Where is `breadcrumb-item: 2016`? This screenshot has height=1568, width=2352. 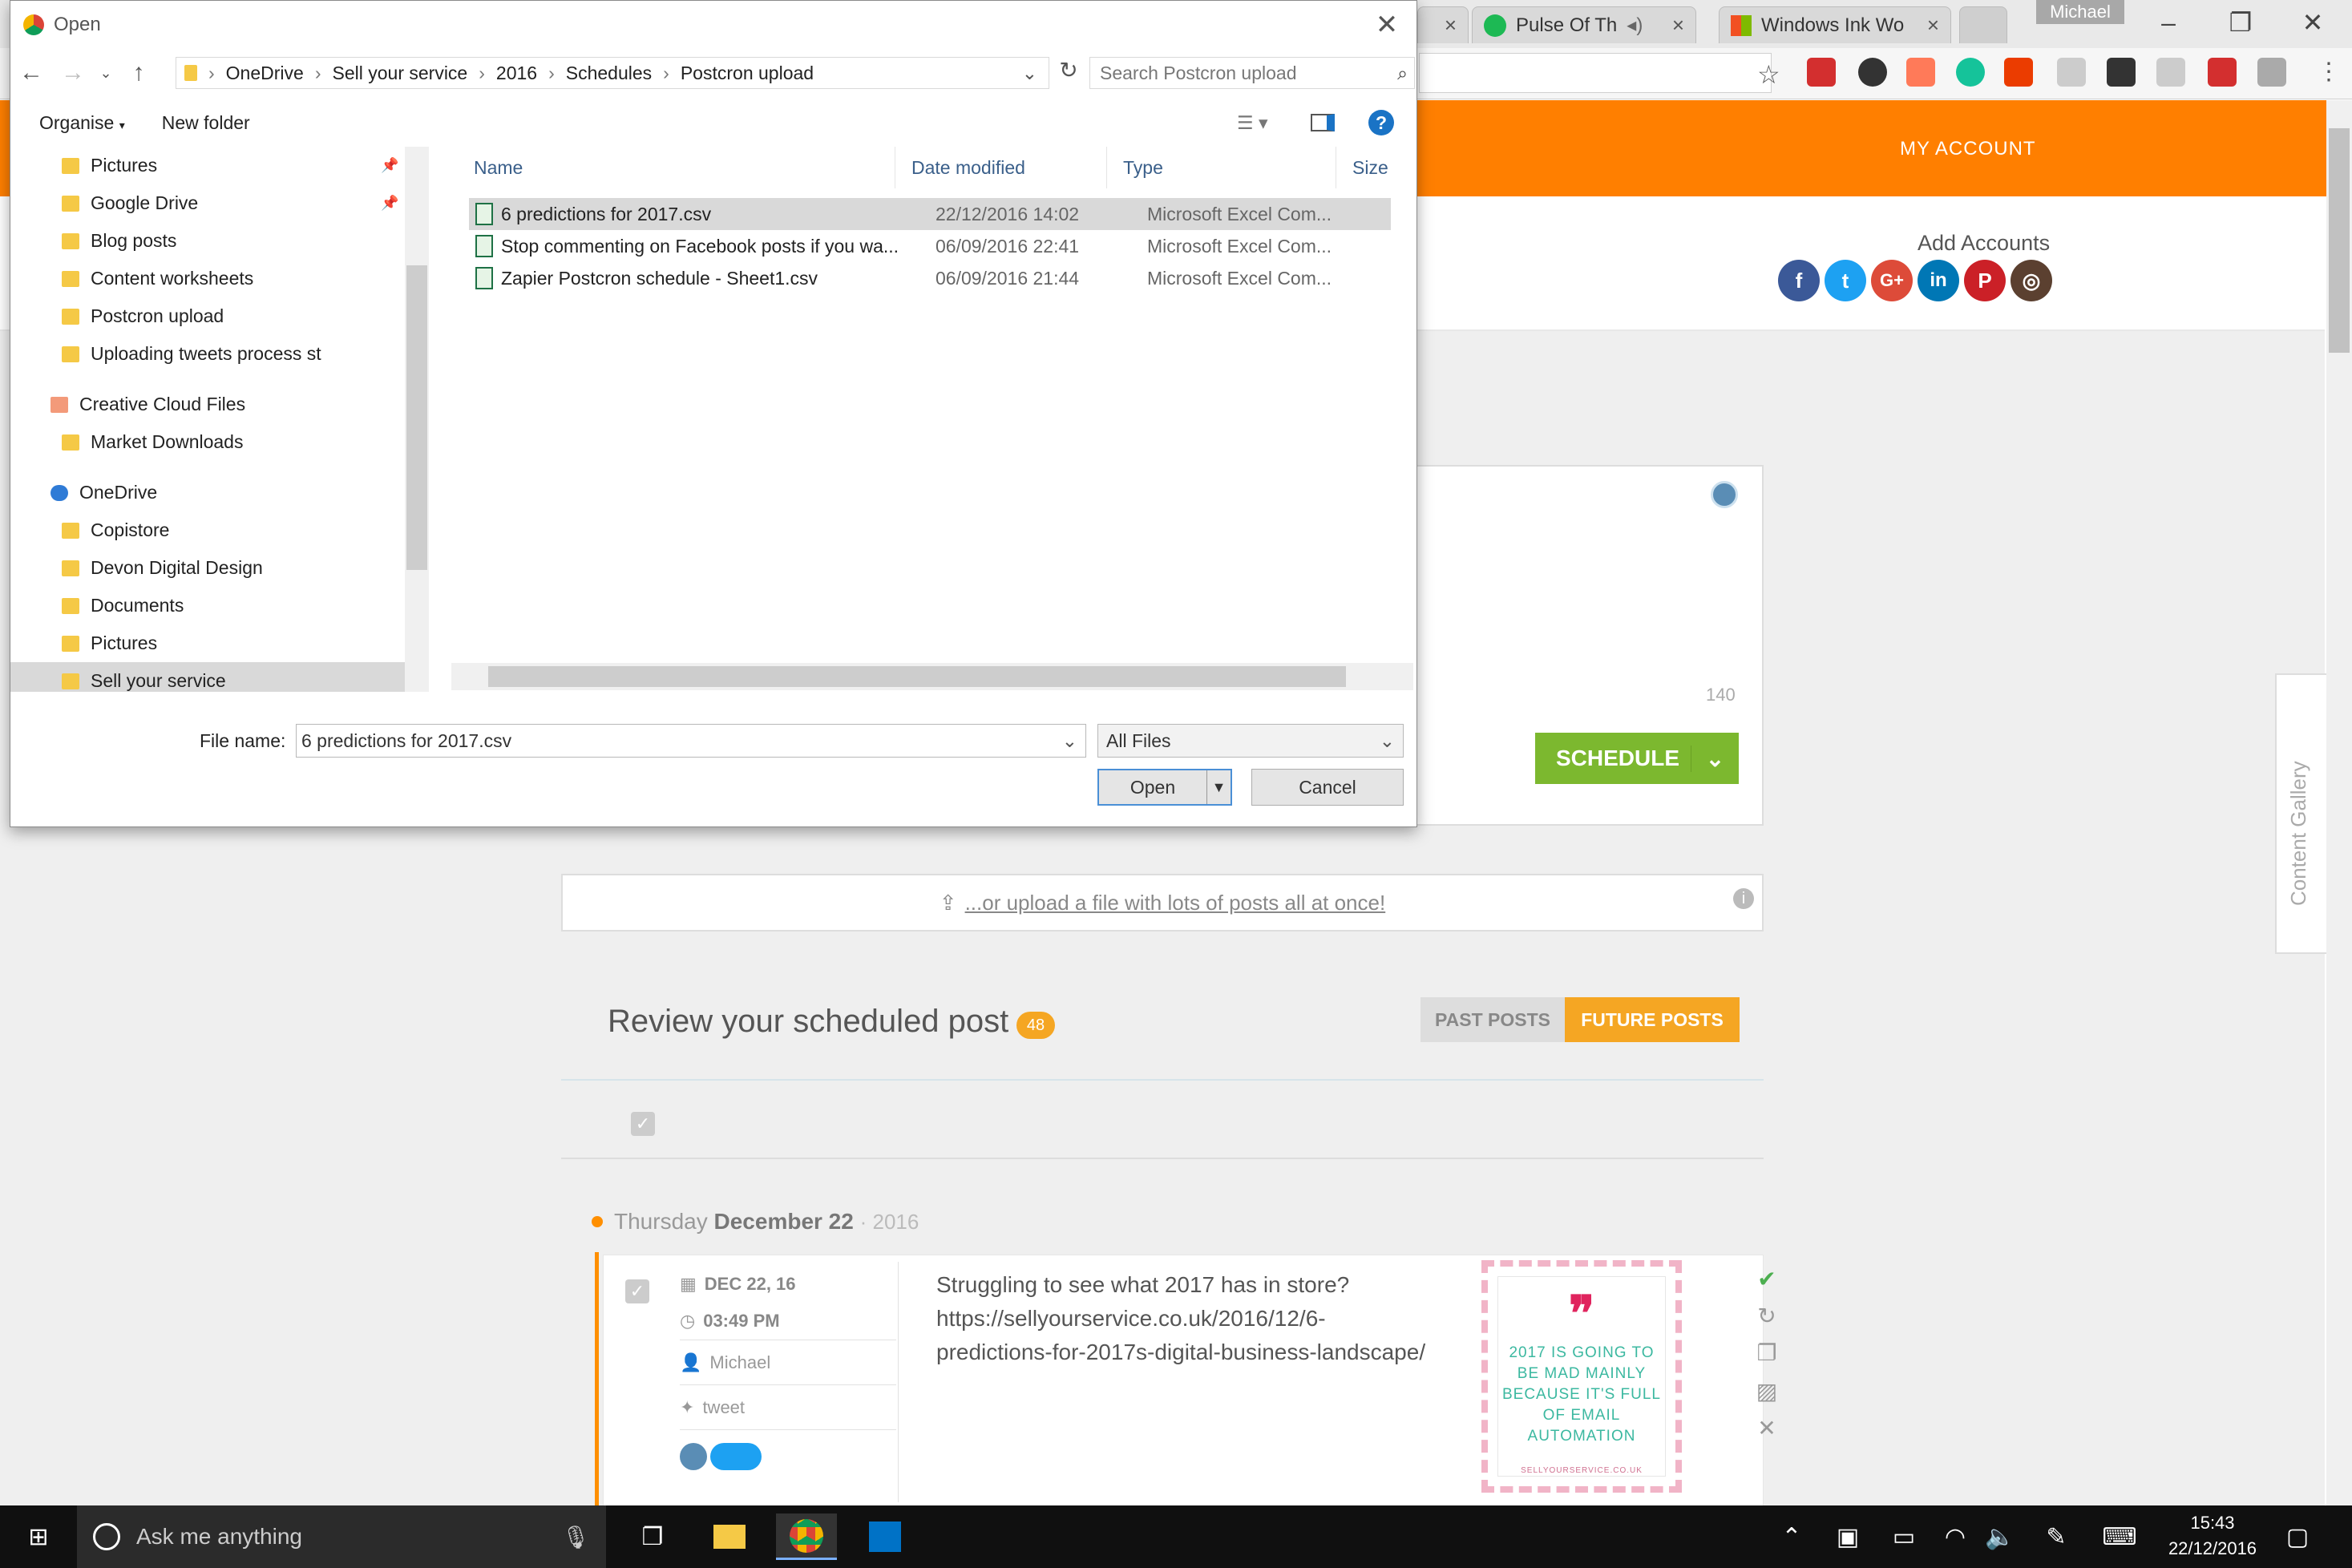
breadcrumb-item: 2016 is located at coordinates (516, 73).